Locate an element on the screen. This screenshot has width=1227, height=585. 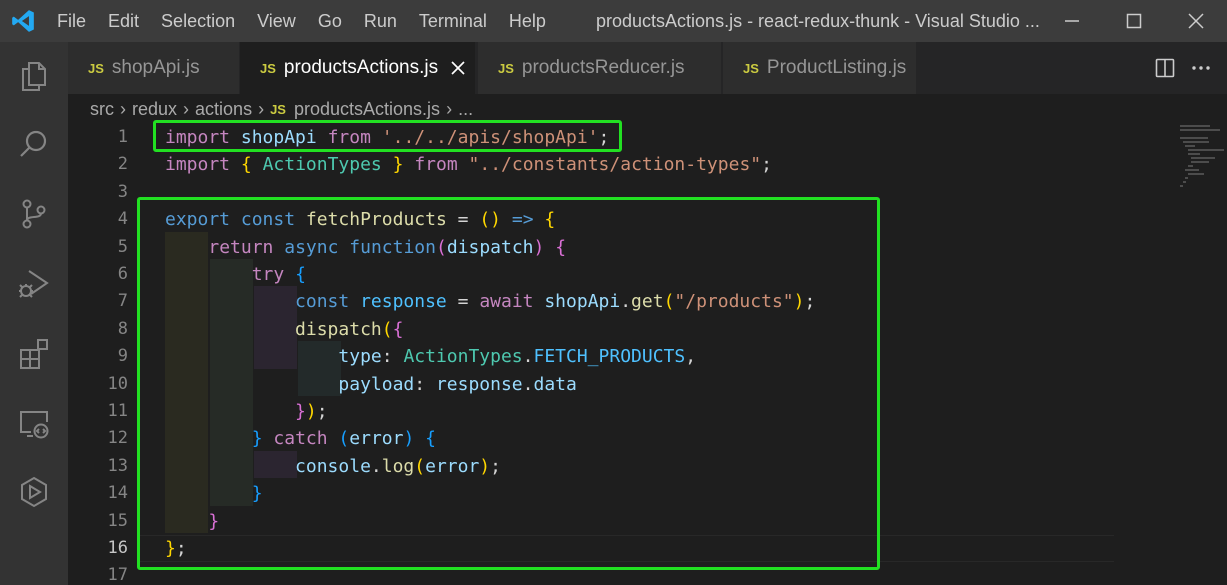
tab-label: shopApi.js is located at coordinates (155, 67).